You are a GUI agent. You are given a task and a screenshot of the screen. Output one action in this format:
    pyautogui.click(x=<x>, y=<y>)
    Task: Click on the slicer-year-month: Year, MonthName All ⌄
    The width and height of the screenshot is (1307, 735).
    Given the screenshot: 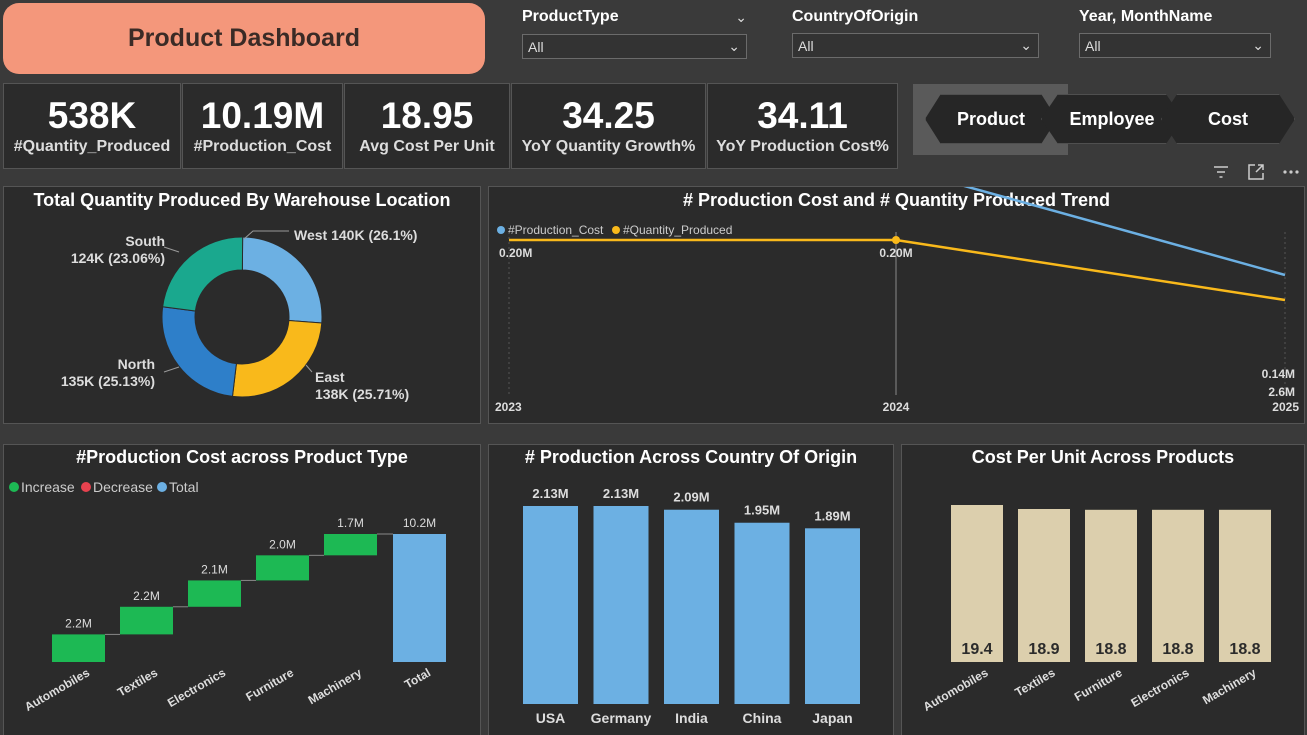 What is the action you would take?
    pyautogui.click(x=1175, y=32)
    